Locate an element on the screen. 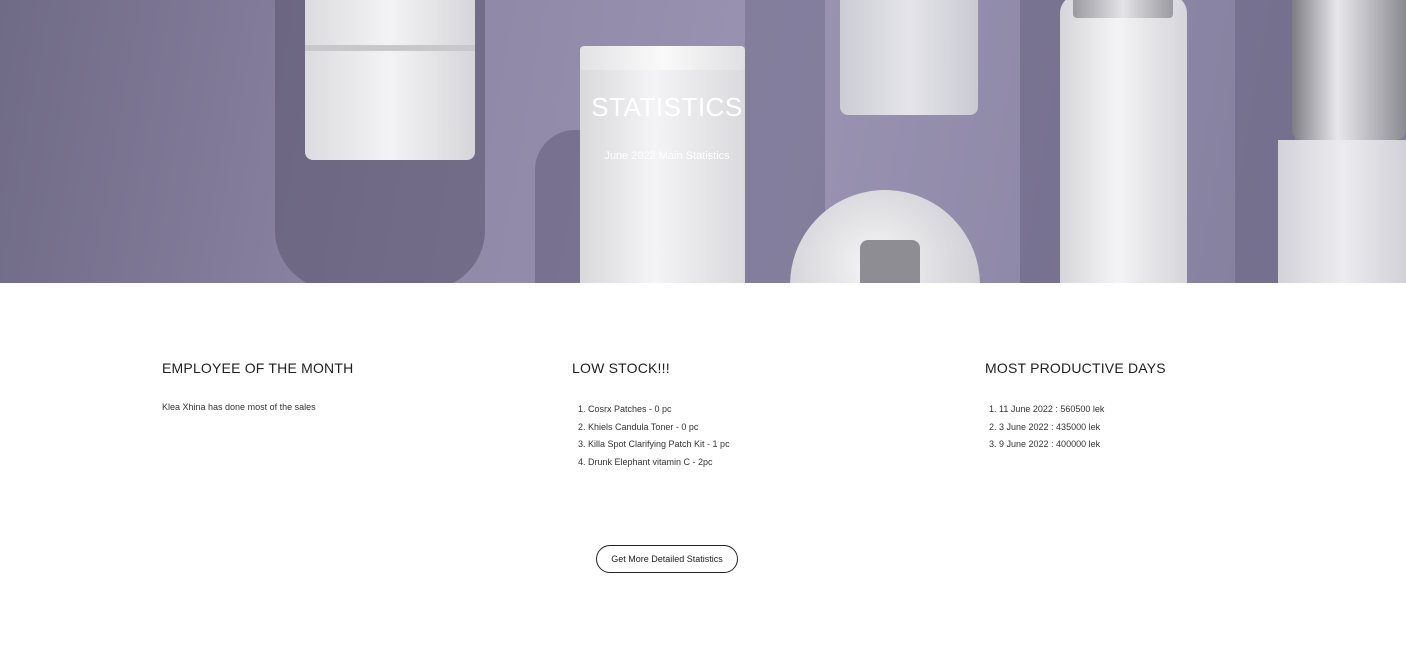 This screenshot has width=1406, height=648. employee-heading: EMPLOYEE OF THE MONTH is located at coordinates (258, 368).